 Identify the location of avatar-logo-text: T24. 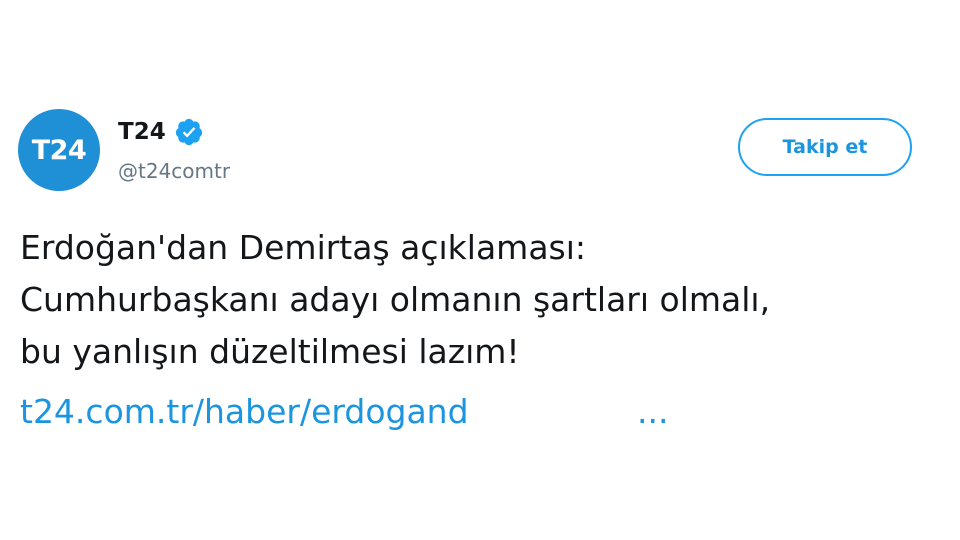
(59, 150).